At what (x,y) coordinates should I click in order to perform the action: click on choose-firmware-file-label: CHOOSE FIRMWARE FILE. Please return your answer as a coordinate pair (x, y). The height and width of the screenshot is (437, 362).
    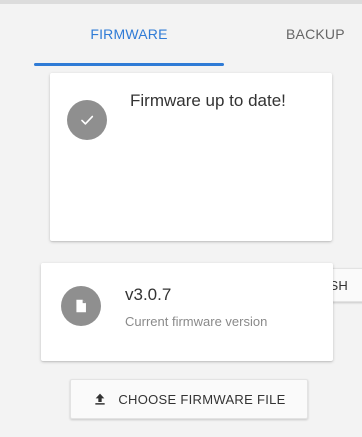
    Looking at the image, I should click on (202, 399).